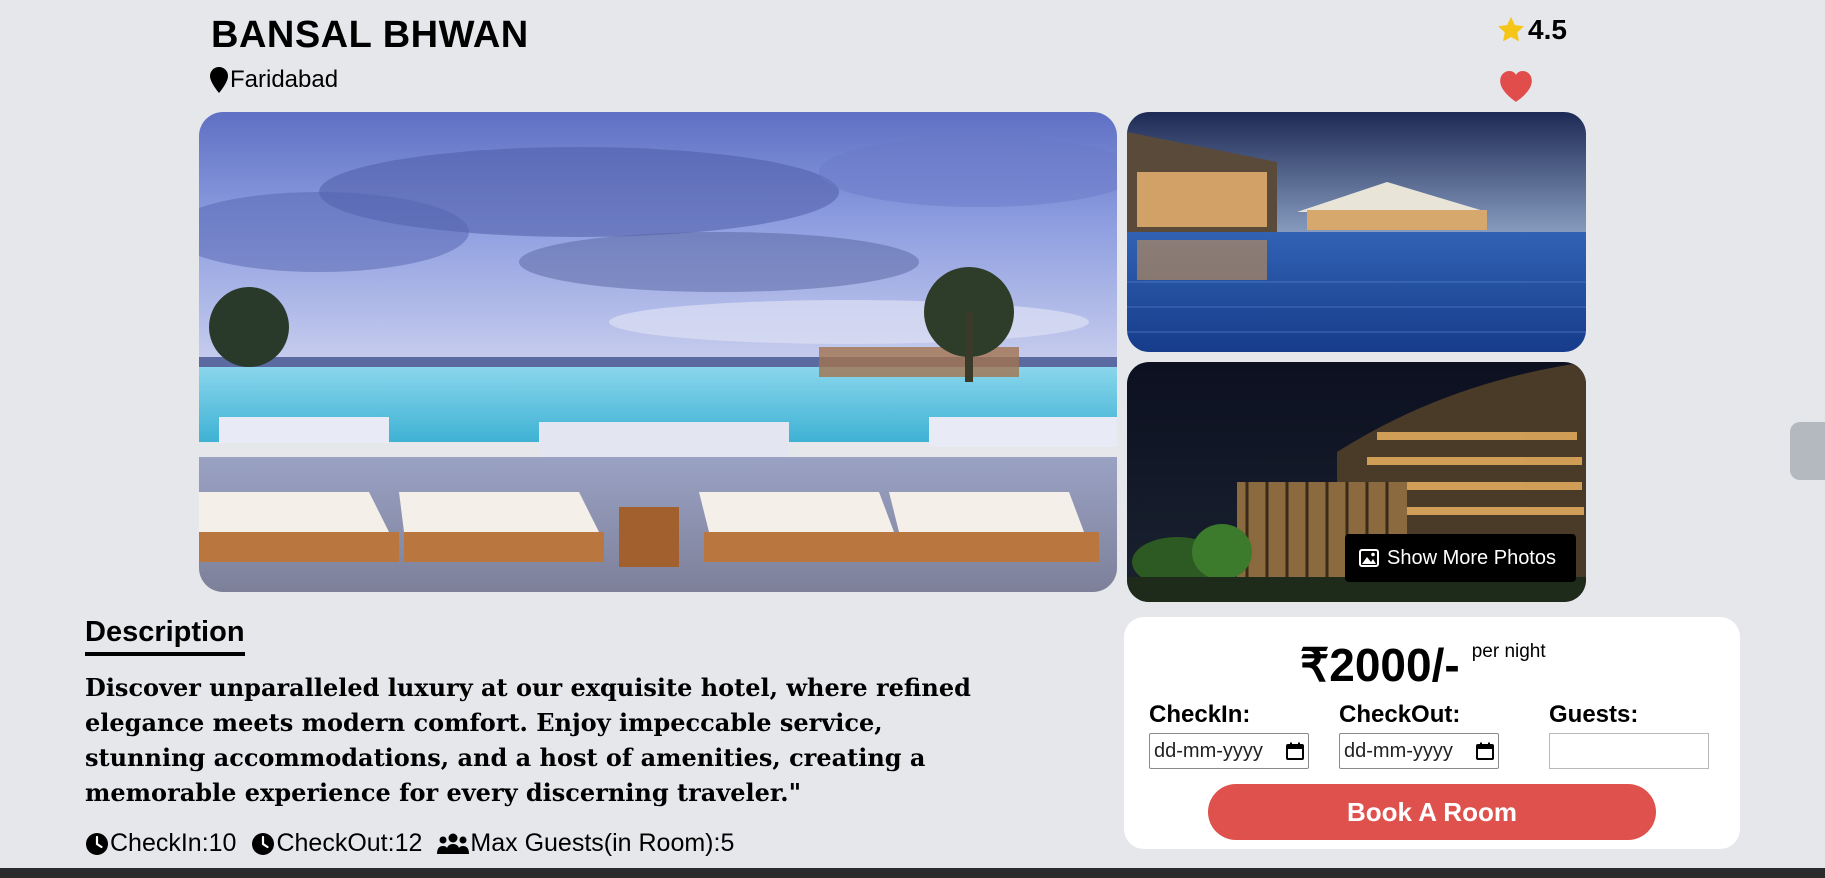 The width and height of the screenshot is (1825, 878). I want to click on max-guests-text: Max Guests(in Room):5, so click(602, 843).